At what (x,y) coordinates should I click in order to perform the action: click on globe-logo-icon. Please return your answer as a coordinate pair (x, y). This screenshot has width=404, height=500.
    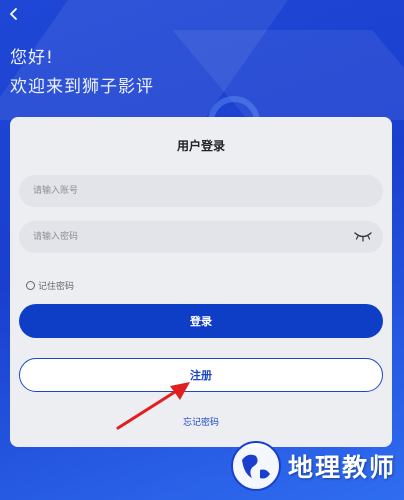
    Looking at the image, I should click on (255, 466).